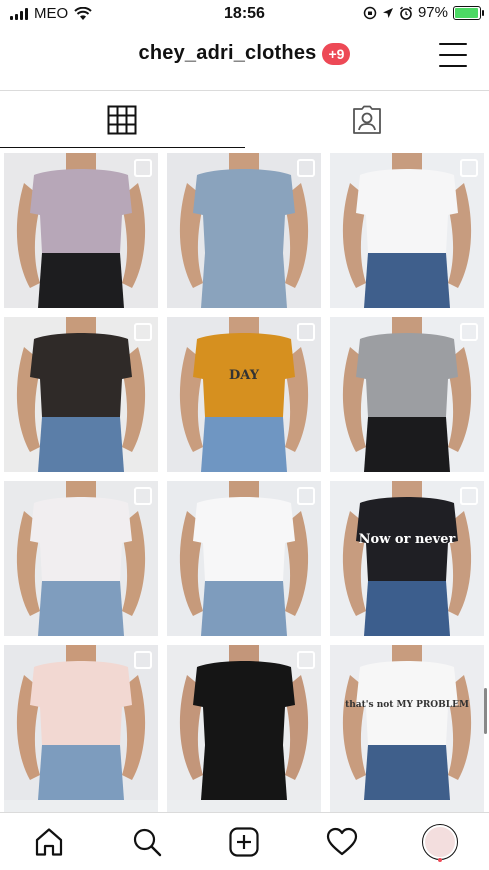  Describe the element at coordinates (244, 375) in the screenshot. I see `shirt-print-text: DAY` at that location.